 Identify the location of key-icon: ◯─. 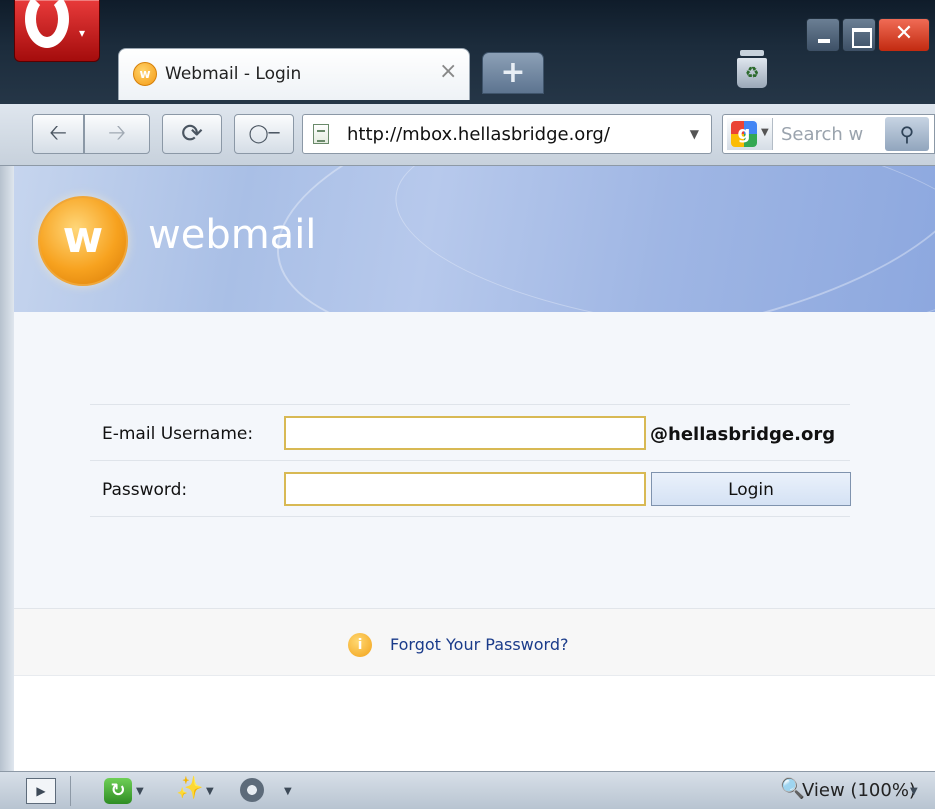
(264, 133).